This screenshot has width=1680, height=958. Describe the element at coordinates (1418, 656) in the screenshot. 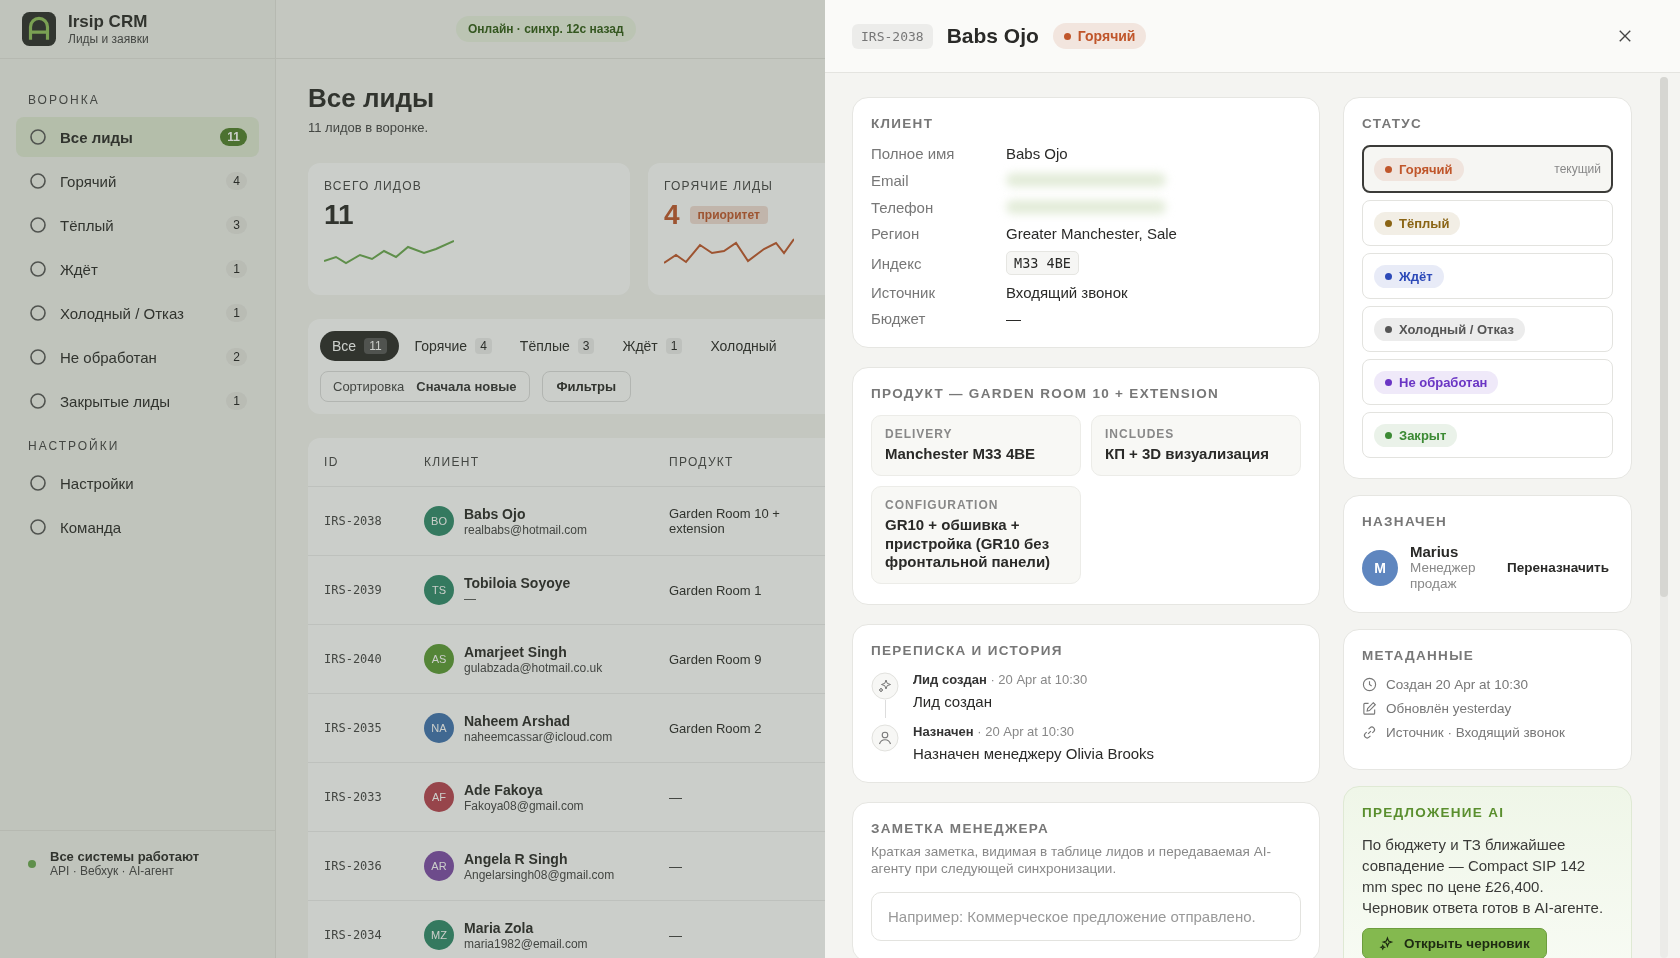

I see `card-title: МЕТАДАННЫЕ` at that location.